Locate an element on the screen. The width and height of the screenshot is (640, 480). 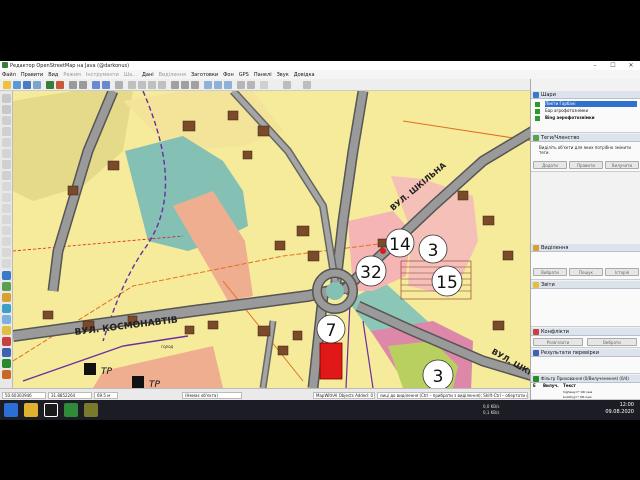
validation-header: Результати перевірки is located at coordinates (585, 353).